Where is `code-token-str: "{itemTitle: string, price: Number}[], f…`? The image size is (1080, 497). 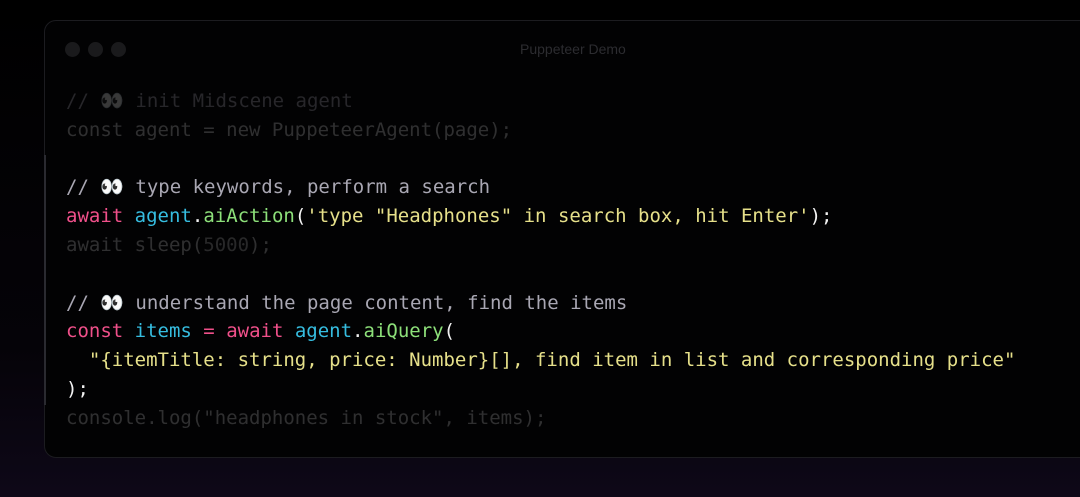 code-token-str: "{itemTitle: string, price: Number}[], f… is located at coordinates (541, 360).